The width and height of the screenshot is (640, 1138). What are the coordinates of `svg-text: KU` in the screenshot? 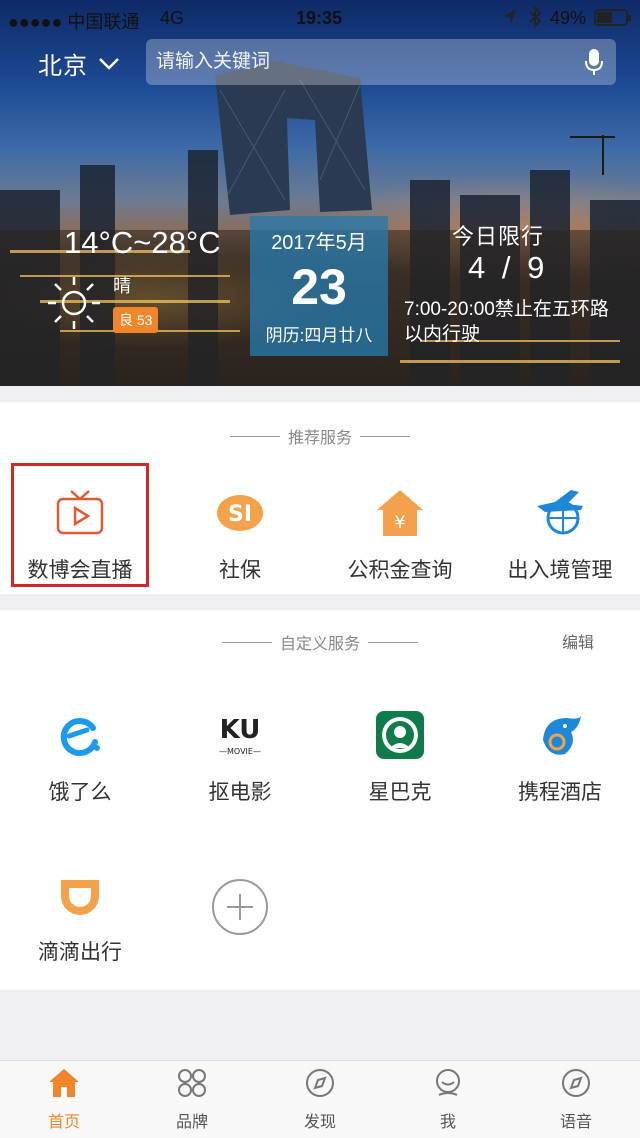 It's located at (240, 730).